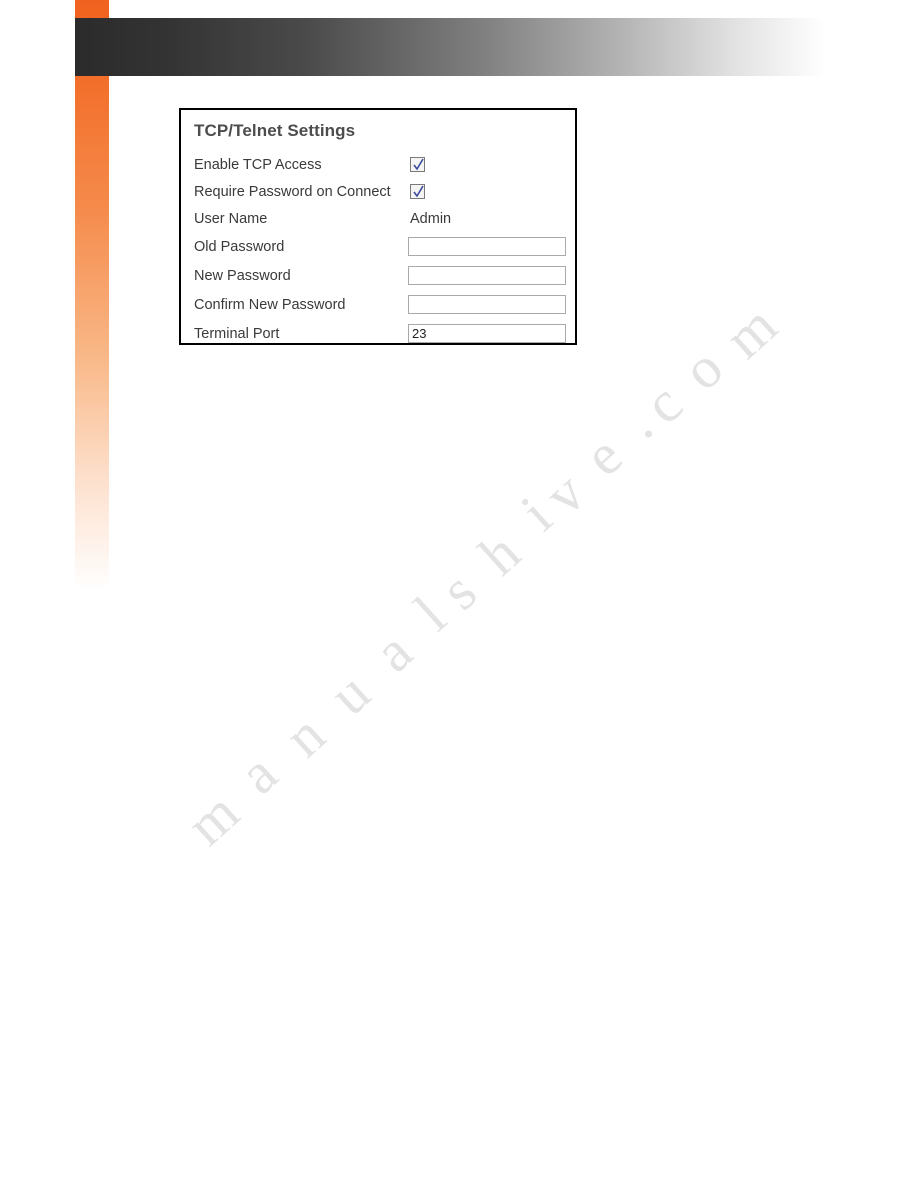 Image resolution: width=918 pixels, height=1188 pixels. I want to click on watermark-char: s, so click(458, 590).